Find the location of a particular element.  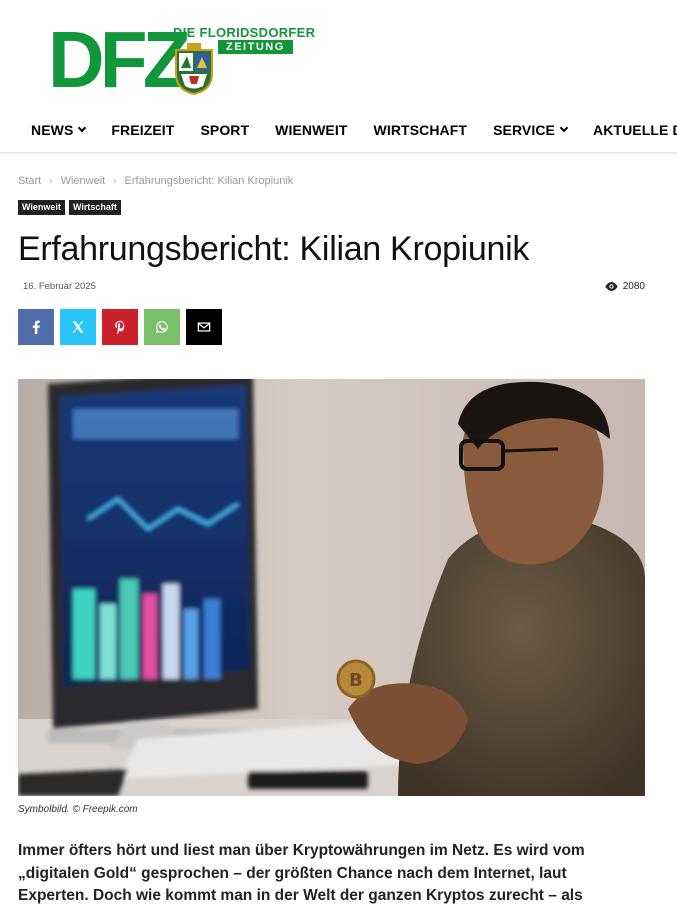

share-facebook-button is located at coordinates (36, 327).